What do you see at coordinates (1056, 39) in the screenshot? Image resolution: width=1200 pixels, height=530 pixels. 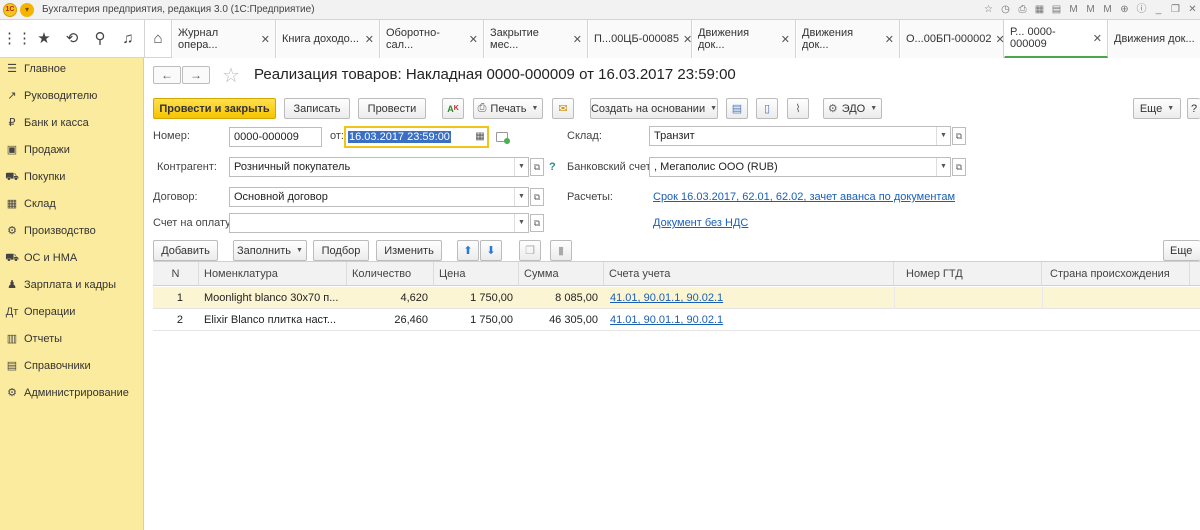 I see `tab-sale-0000-000009: Р... 0000-000009 ✕` at bounding box center [1056, 39].